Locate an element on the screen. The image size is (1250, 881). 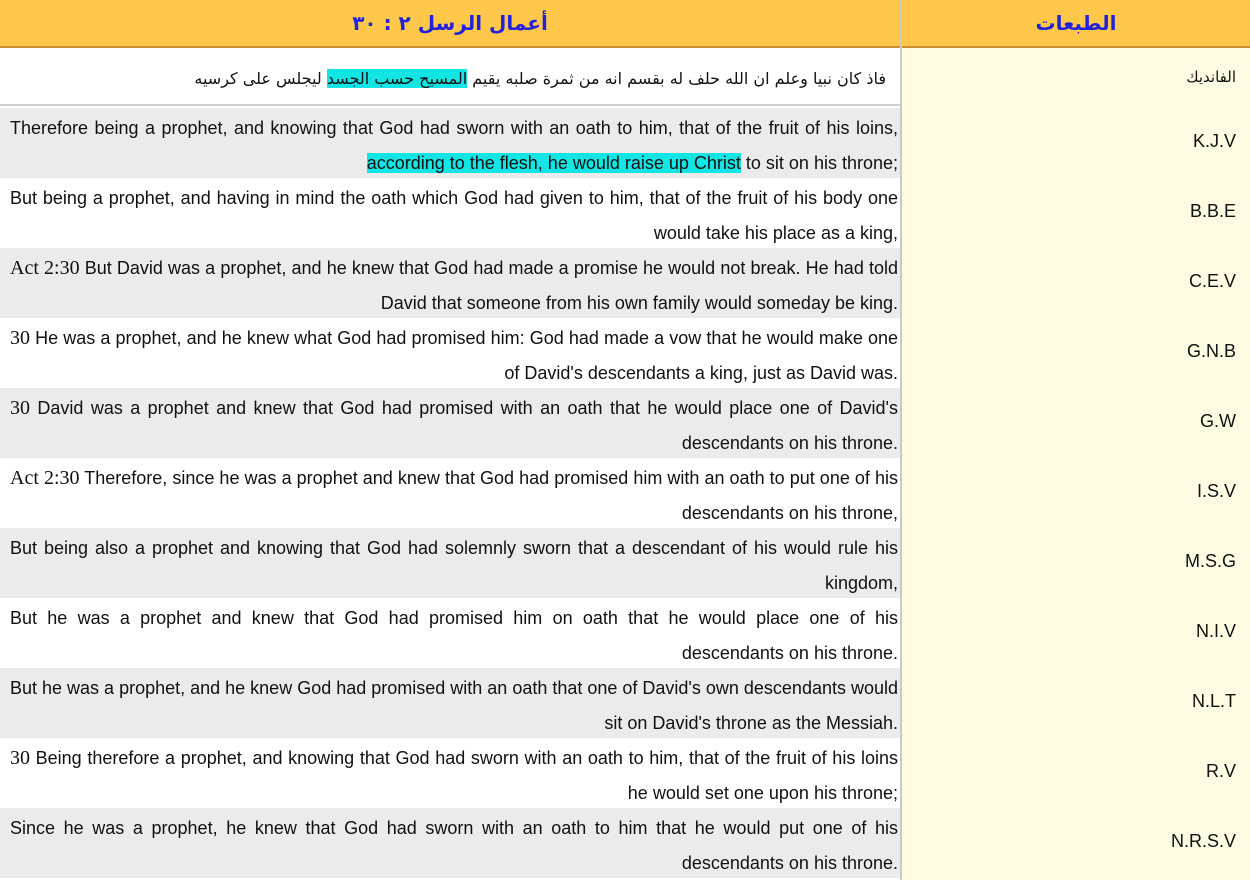
passage-reference-title: أعمال الرسل ٢ : ٣٠ is located at coordinates (450, 23).